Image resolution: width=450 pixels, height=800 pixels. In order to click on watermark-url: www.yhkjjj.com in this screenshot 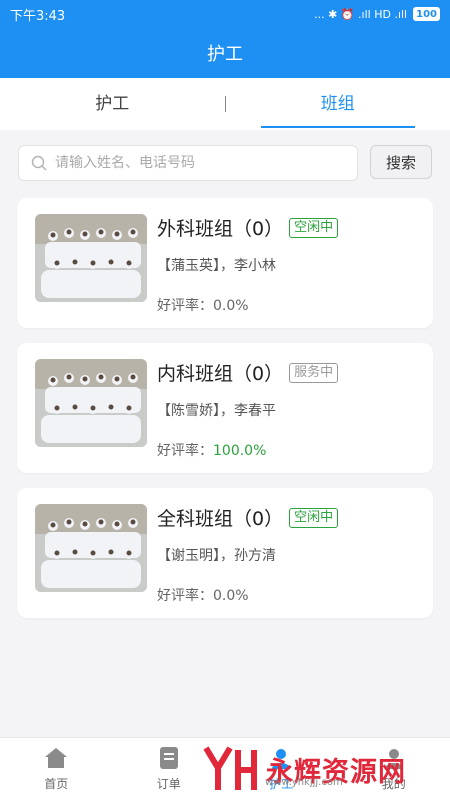, I will do `click(304, 782)`.